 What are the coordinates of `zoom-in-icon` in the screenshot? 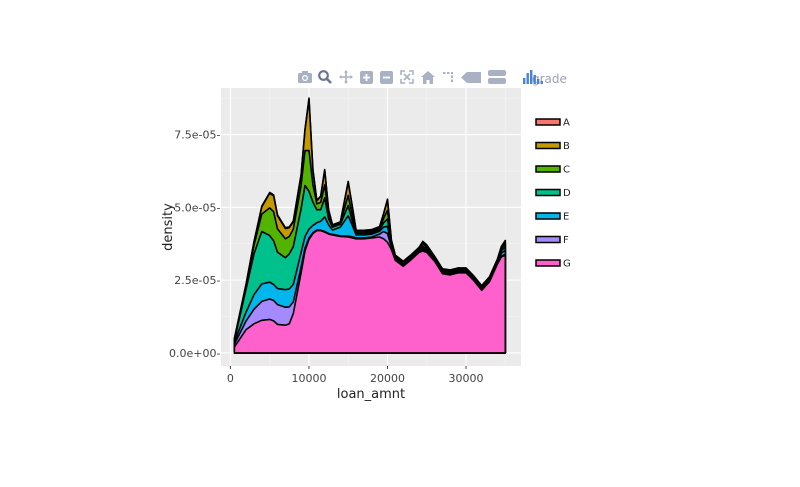 It's located at (366, 77).